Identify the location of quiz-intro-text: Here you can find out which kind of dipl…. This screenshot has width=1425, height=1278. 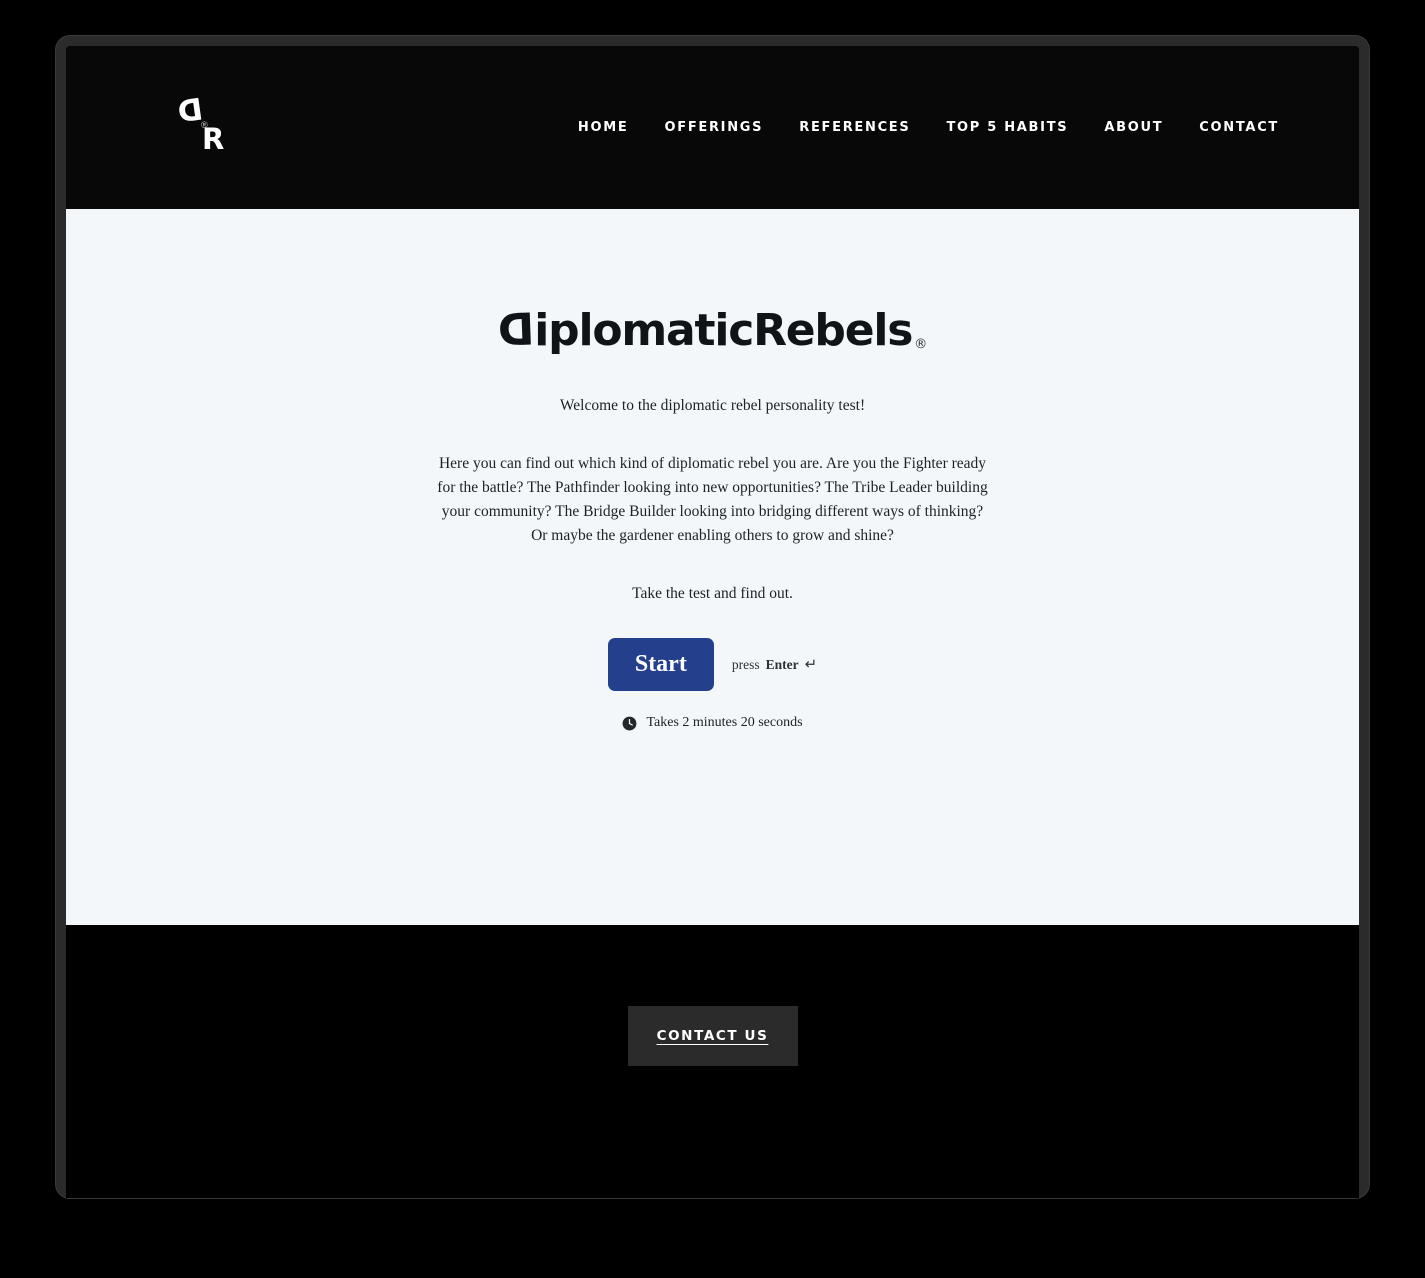
(712, 499).